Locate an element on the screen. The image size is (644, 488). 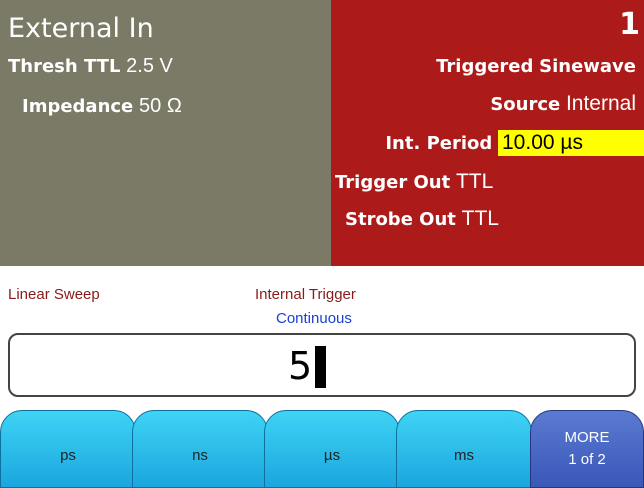
impedance-row: Impedance 50 Ω is located at coordinates (102, 106).